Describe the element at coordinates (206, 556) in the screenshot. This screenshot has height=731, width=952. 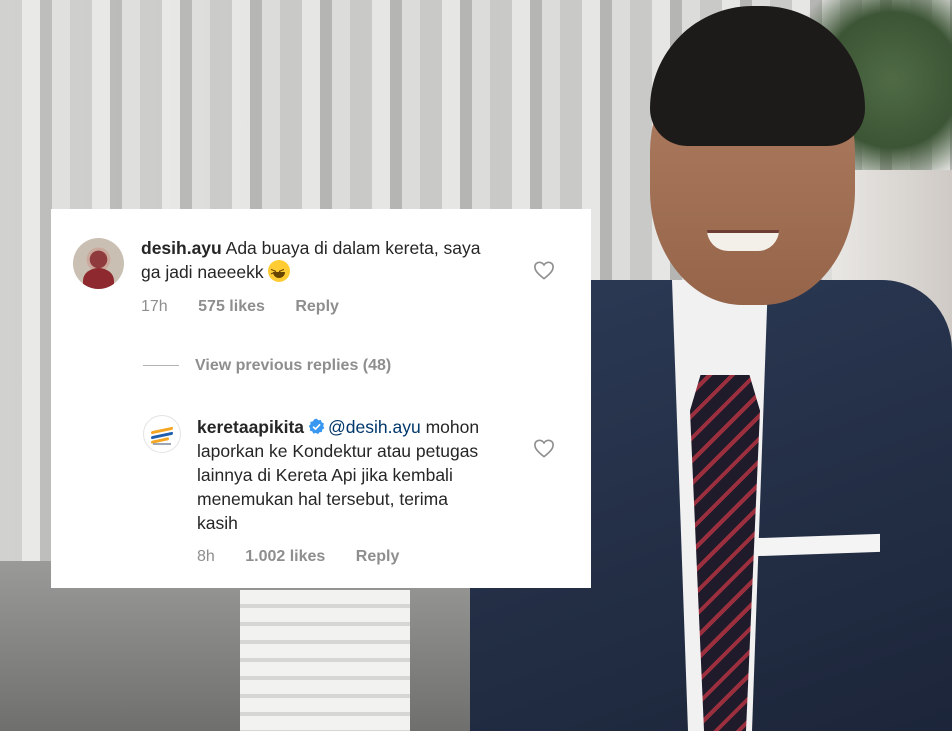
I see `reply-time: 8h` at that location.